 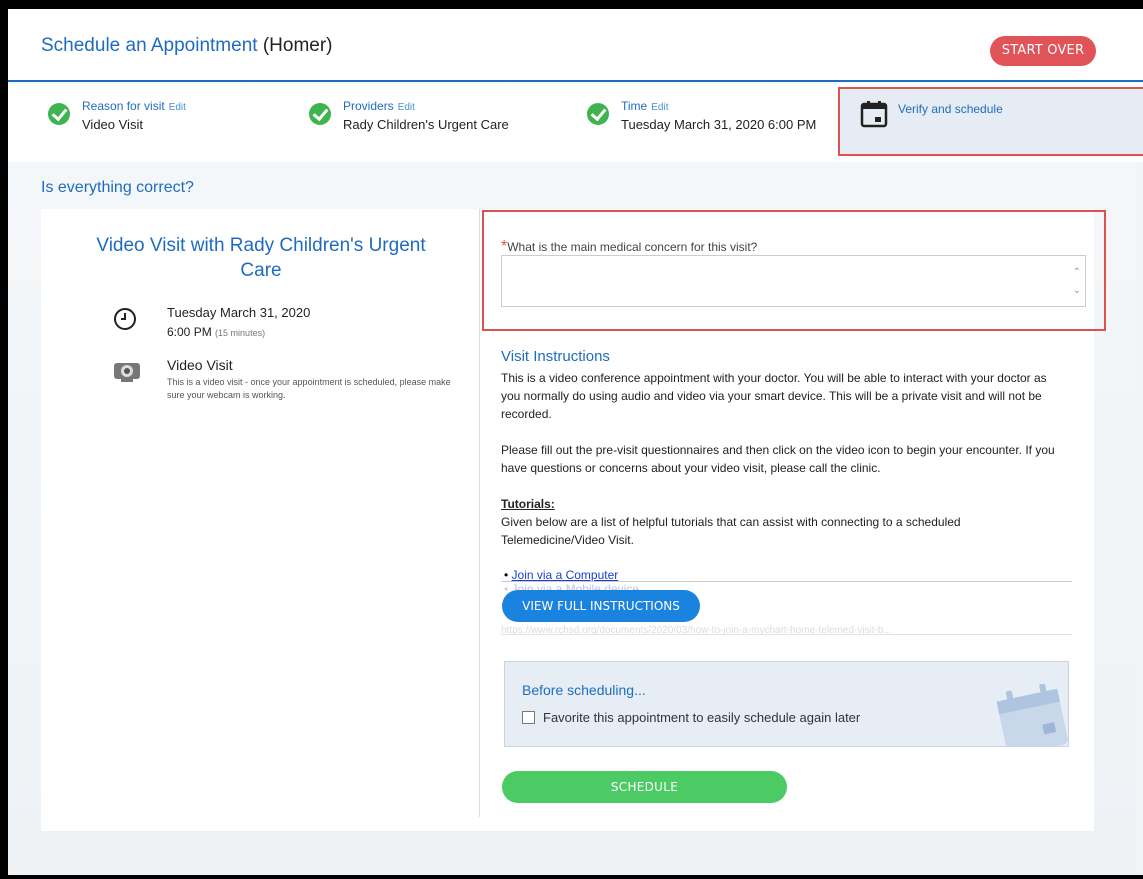 I want to click on appointment-time: 6:00 PM (15 minutes), so click(x=216, y=332).